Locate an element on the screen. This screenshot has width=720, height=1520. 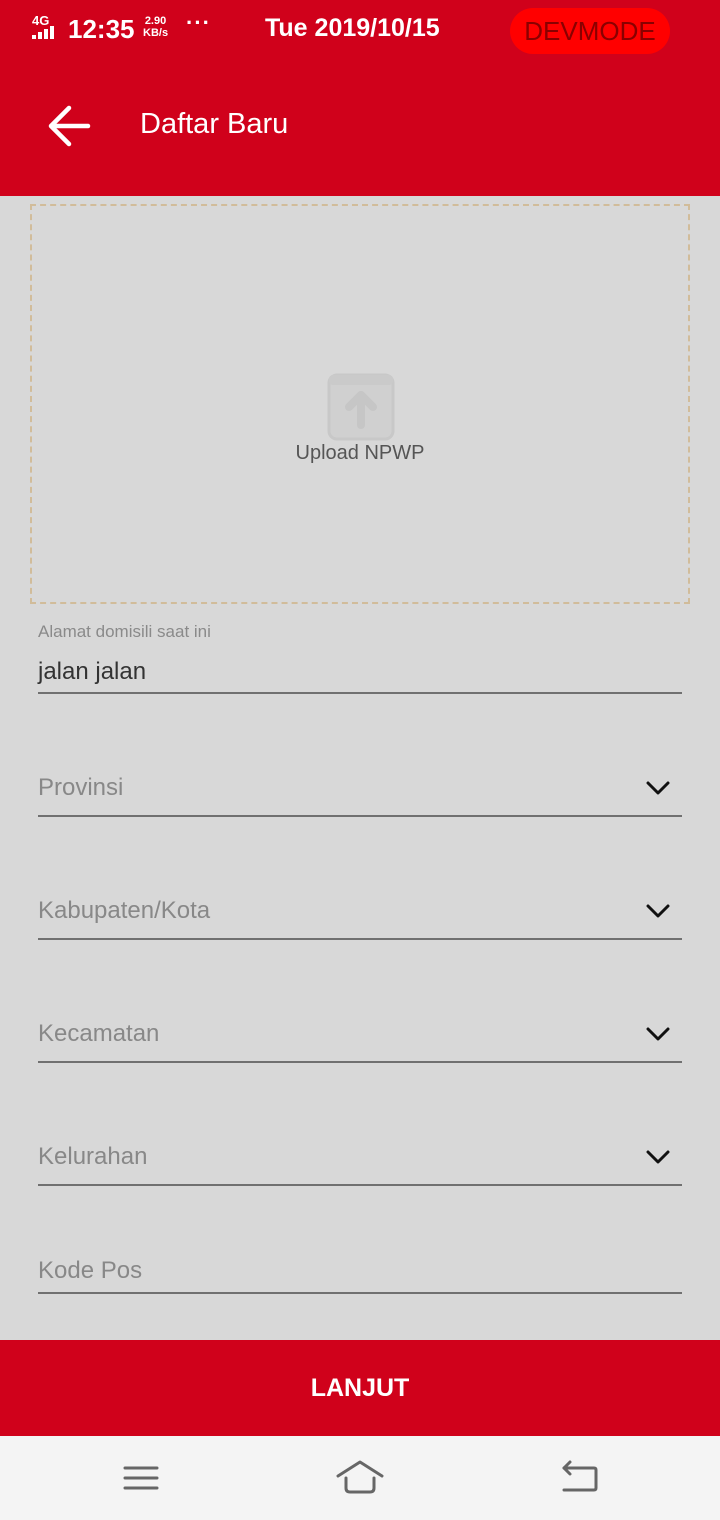
province-placeholder: Provinsi is located at coordinates (81, 787).